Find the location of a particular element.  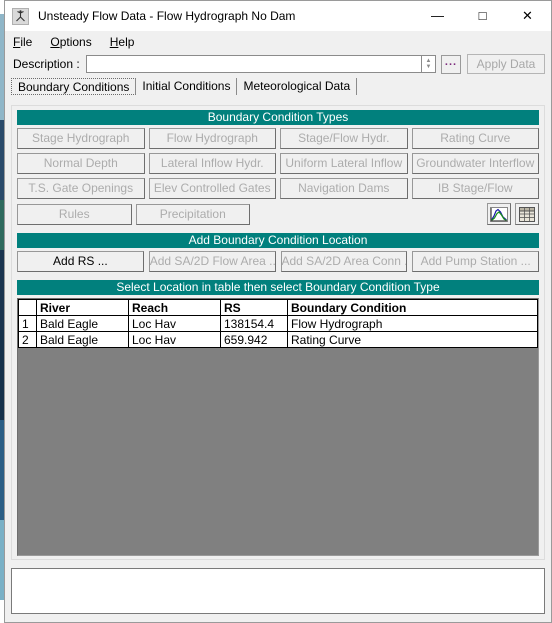

cell-rownum: 1 is located at coordinates (27, 323).